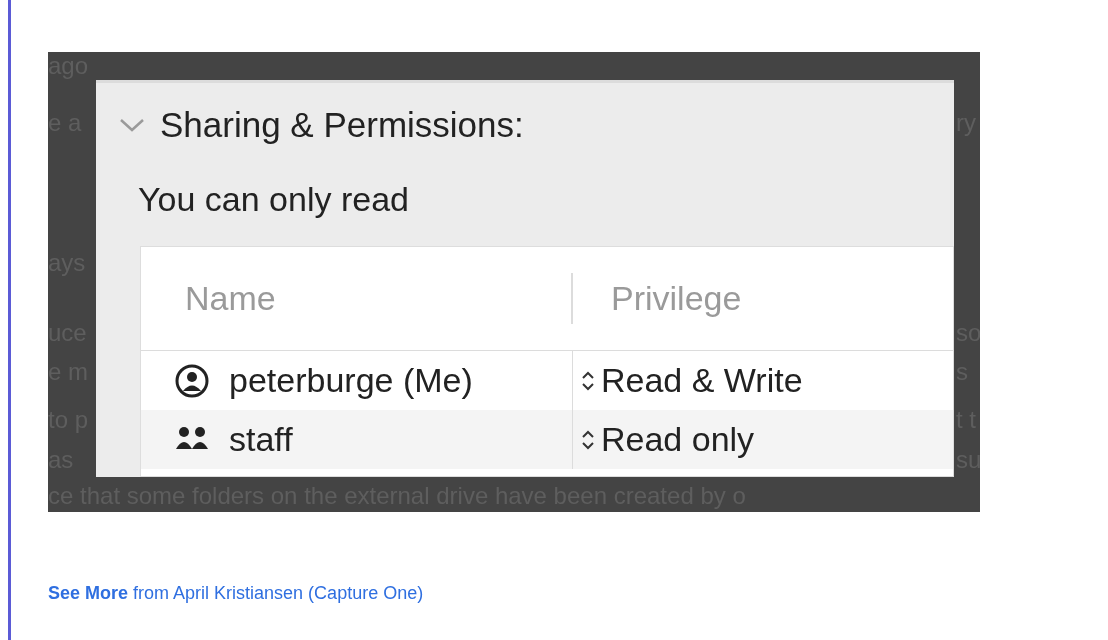 The image size is (1108, 640). What do you see at coordinates (678, 439) in the screenshot?
I see `privilege-value: Read only` at bounding box center [678, 439].